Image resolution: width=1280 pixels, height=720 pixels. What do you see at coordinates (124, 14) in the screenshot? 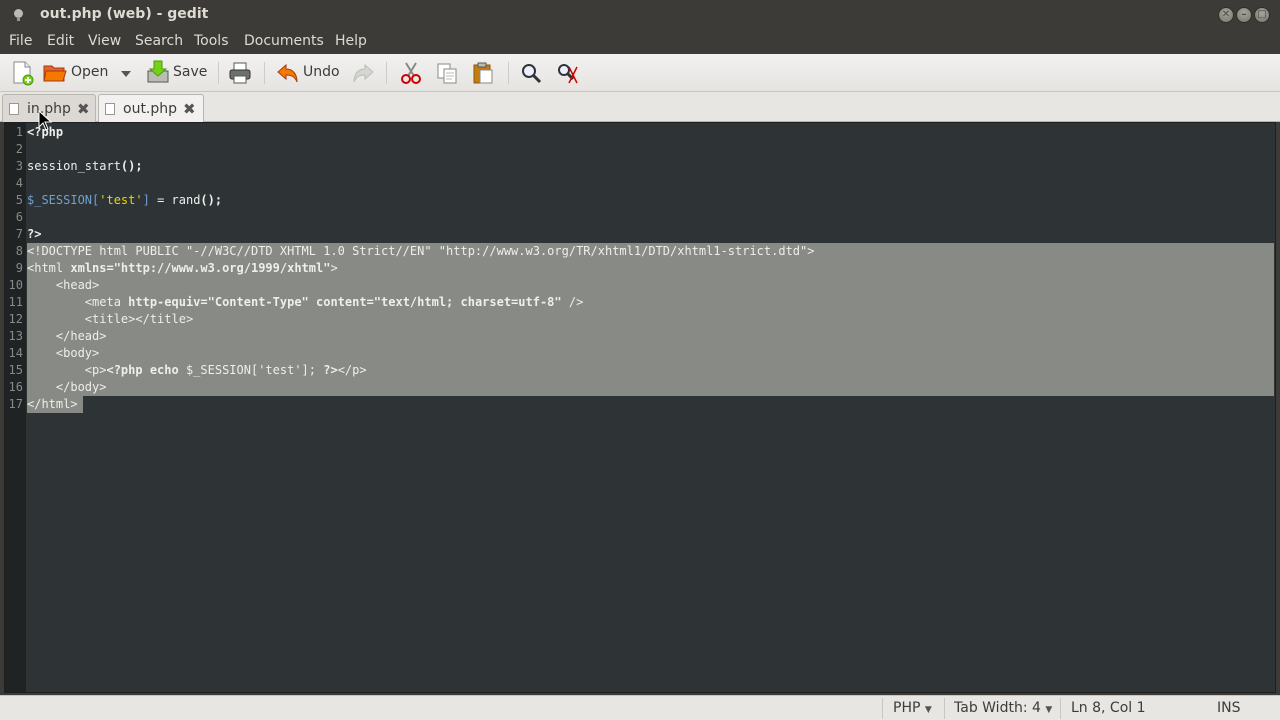
I see `window-title: out.php (web) - gedit` at bounding box center [124, 14].